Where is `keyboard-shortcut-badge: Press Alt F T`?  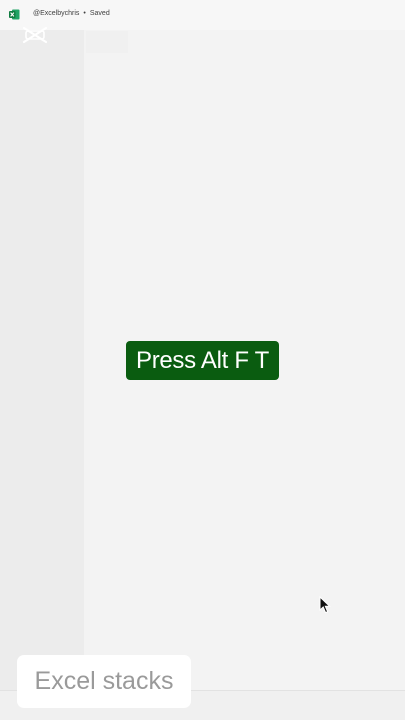 keyboard-shortcut-badge: Press Alt F T is located at coordinates (202, 360).